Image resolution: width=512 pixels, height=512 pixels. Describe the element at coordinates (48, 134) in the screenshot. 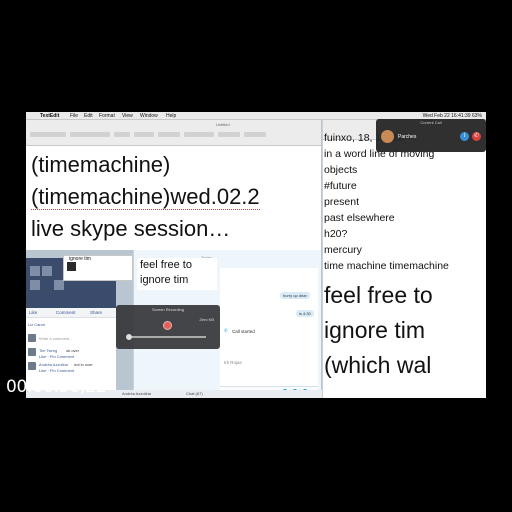

I see `paragraph-style-select` at that location.